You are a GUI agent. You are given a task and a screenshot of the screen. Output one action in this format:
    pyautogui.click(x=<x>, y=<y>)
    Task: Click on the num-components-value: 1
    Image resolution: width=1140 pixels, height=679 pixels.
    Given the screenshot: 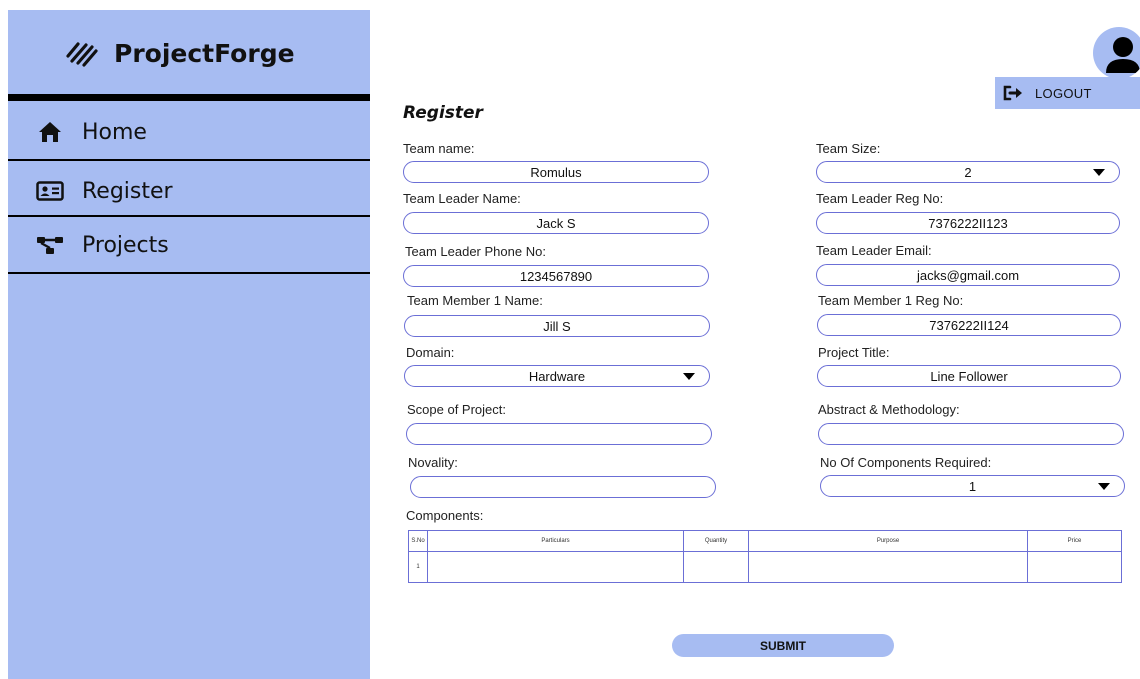 What is the action you would take?
    pyautogui.click(x=972, y=486)
    